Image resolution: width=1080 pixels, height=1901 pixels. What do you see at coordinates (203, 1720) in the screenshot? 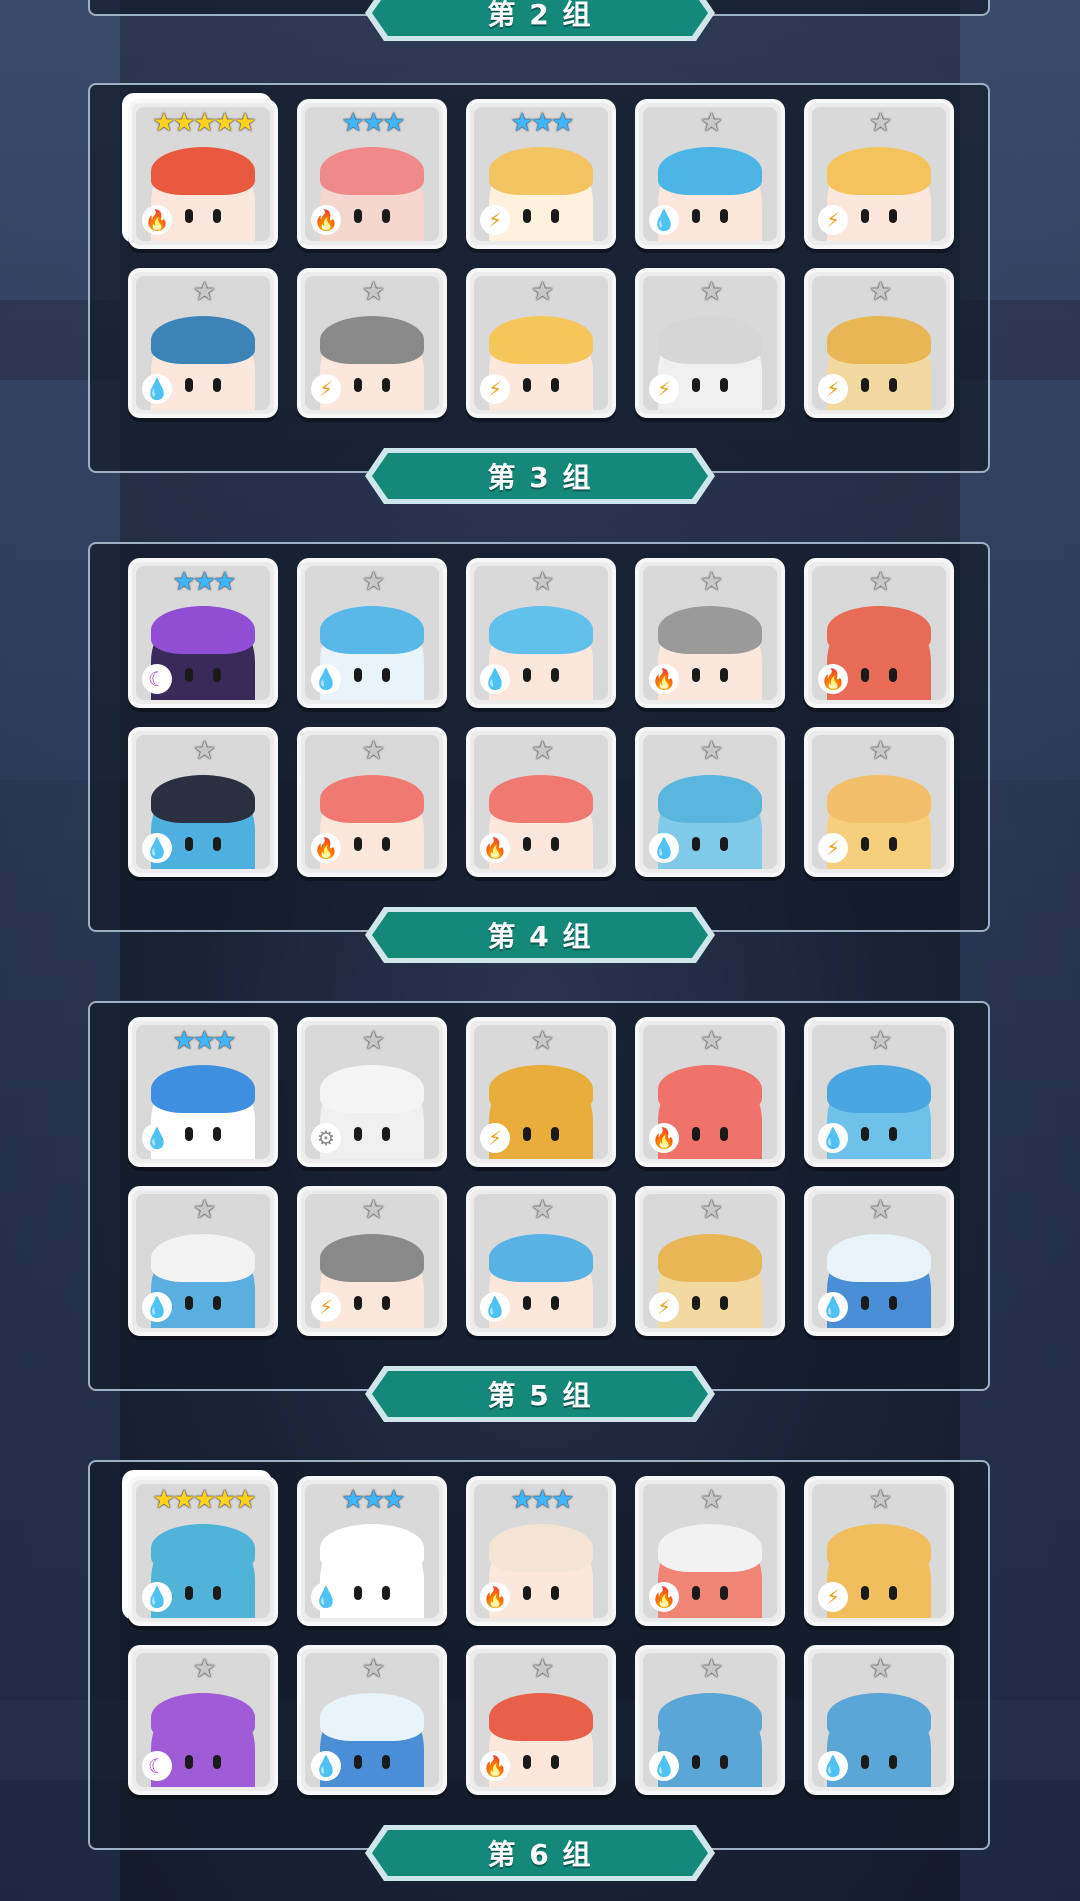
I see `hero-card: ★ ☾` at bounding box center [203, 1720].